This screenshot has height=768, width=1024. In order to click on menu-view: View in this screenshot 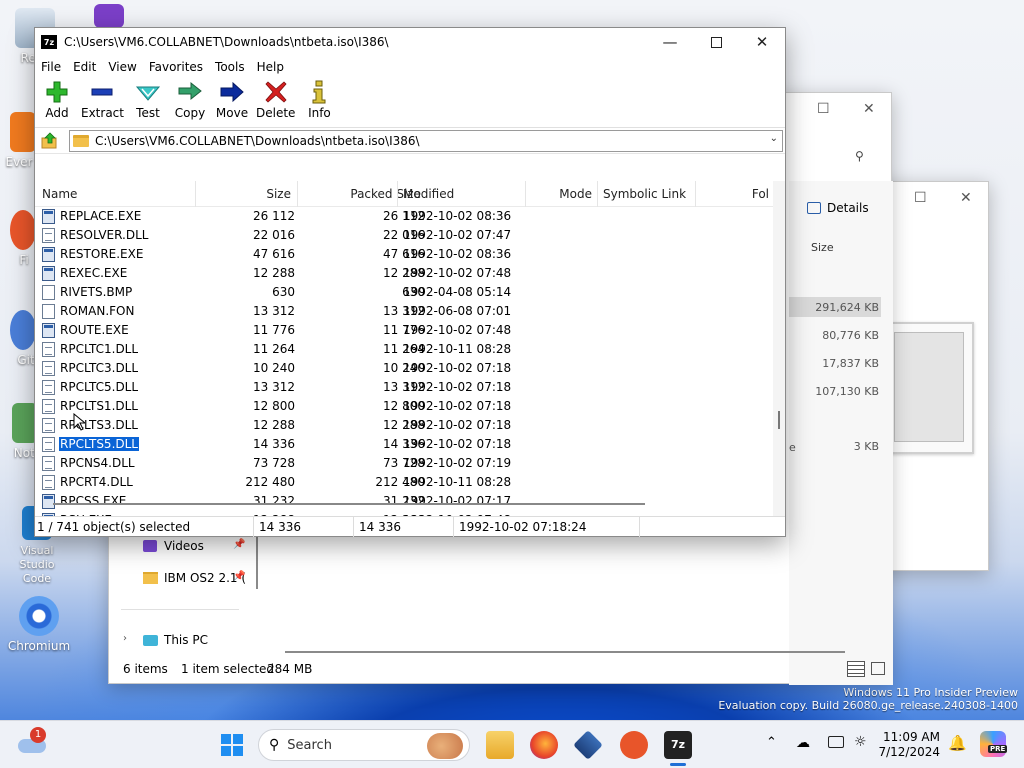, I will do `click(122, 67)`.